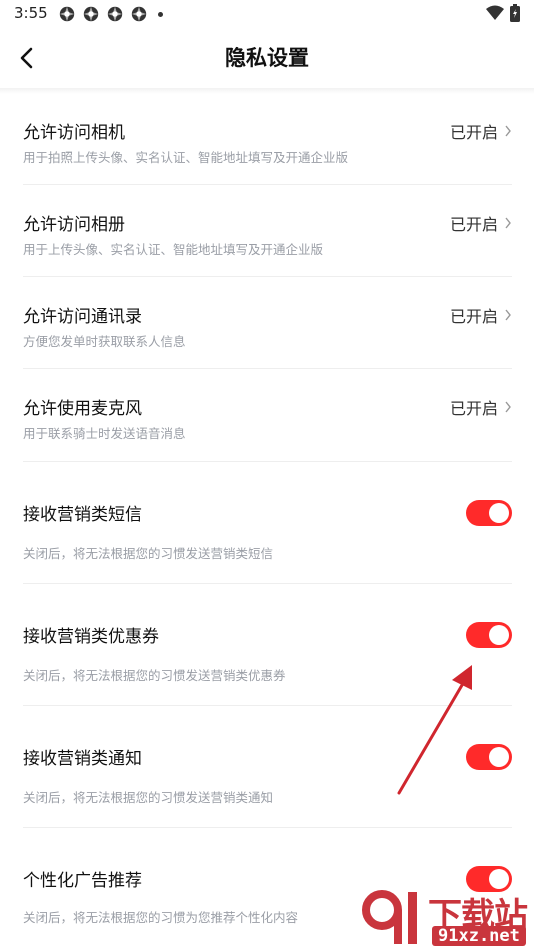 This screenshot has width=534, height=950. I want to click on permission-label: 允许访问相册, so click(74, 225).